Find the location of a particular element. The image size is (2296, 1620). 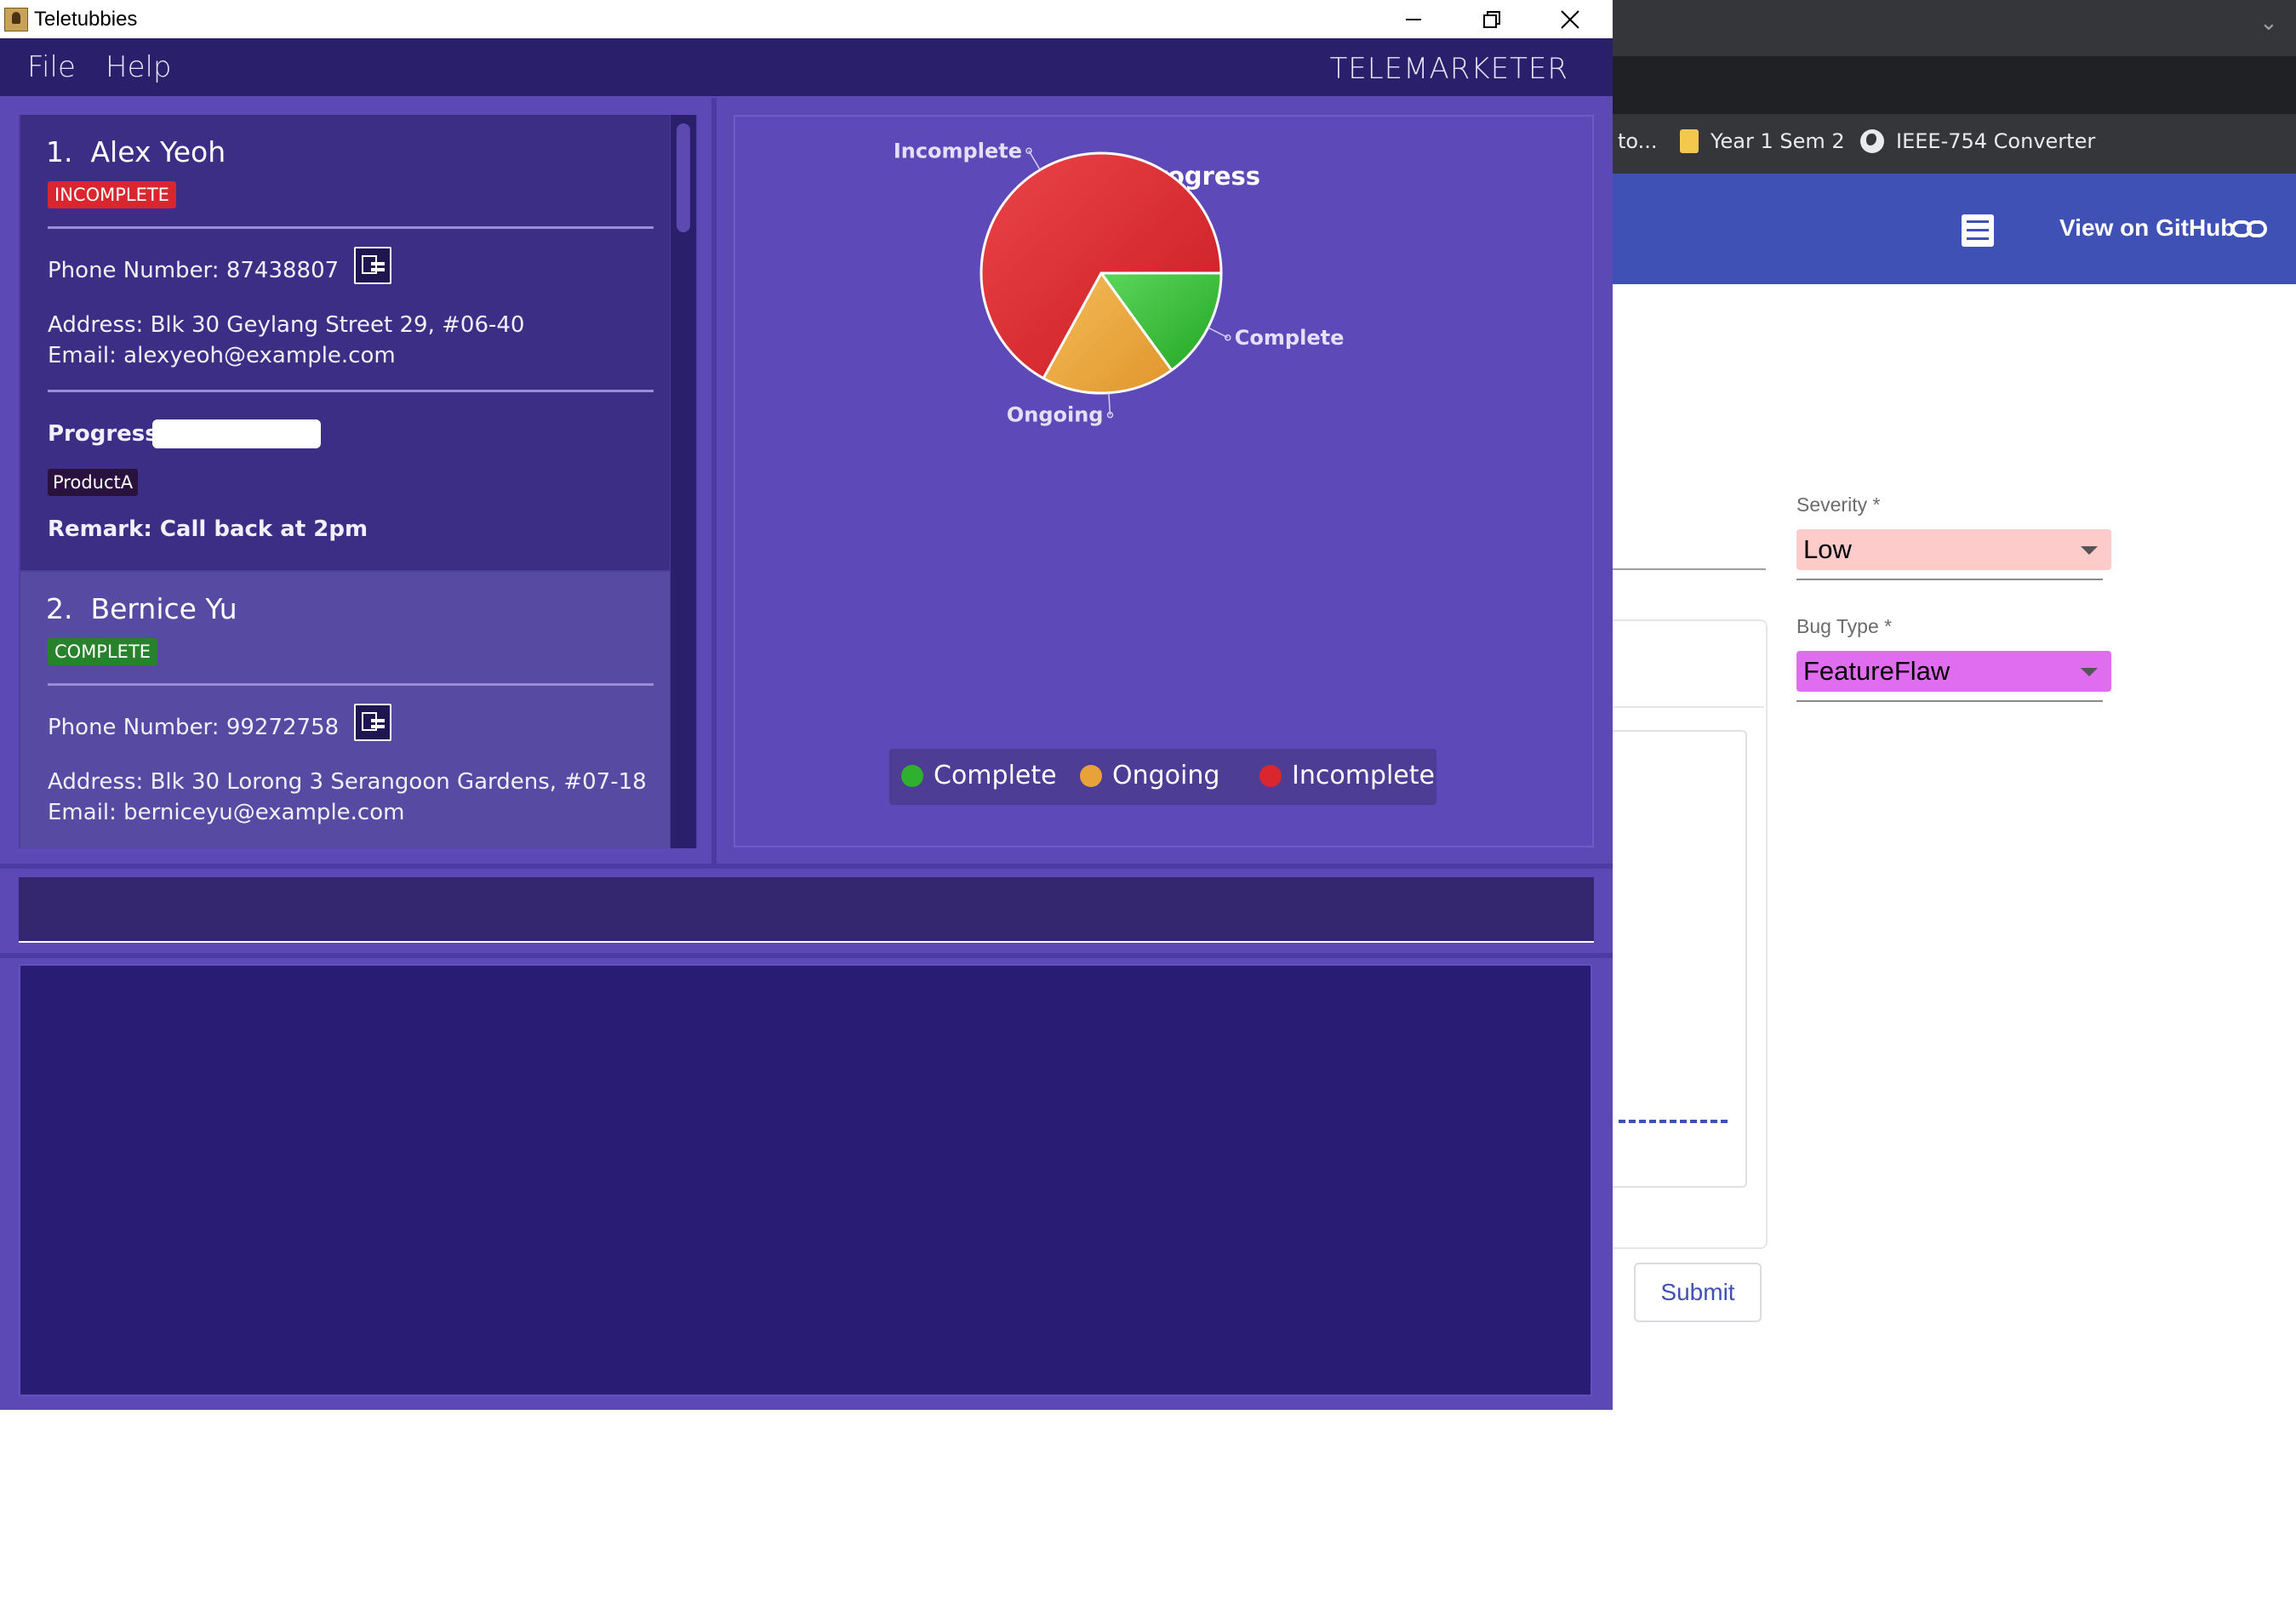

product-tag: ProductA is located at coordinates (94, 483).